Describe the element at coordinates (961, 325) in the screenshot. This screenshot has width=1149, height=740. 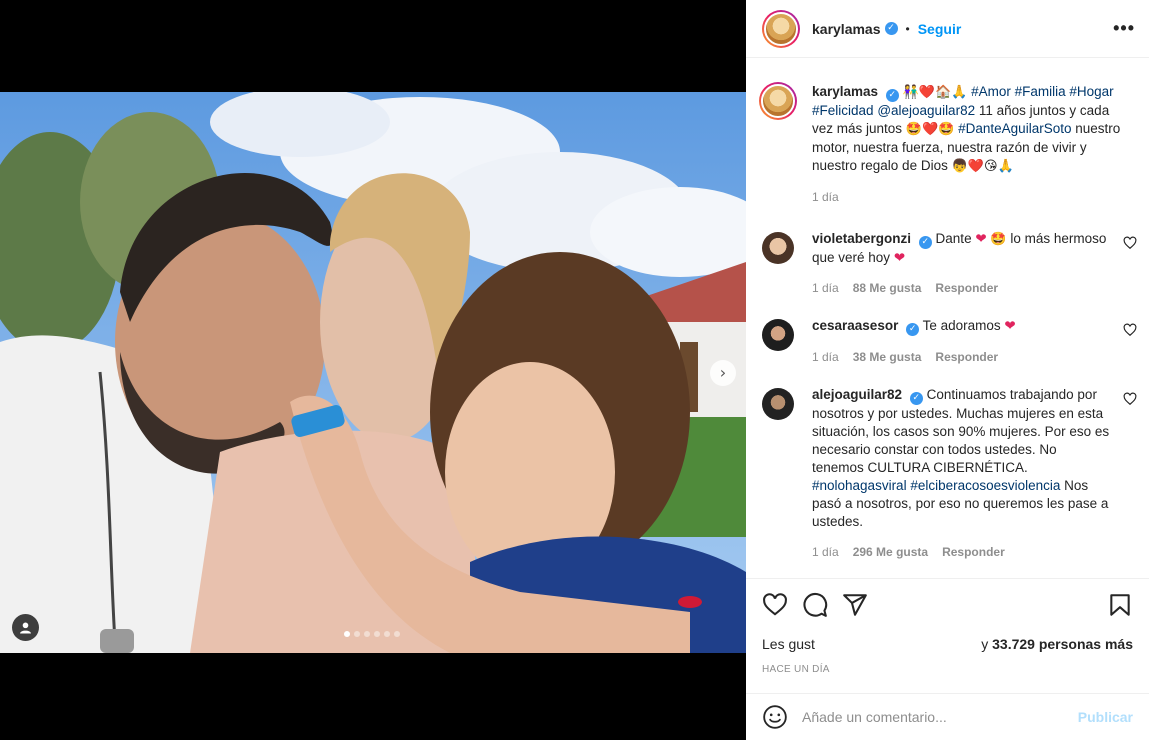
I see `comment-text: Te adoramos` at that location.